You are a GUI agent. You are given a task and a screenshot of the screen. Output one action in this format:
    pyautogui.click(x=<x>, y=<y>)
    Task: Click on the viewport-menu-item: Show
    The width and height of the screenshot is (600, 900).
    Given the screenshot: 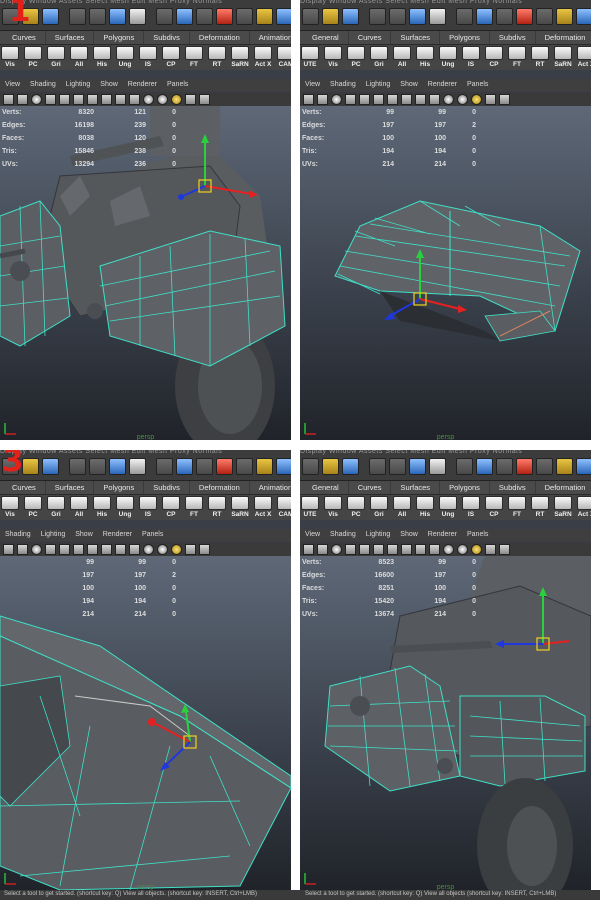 What is the action you would take?
    pyautogui.click(x=409, y=85)
    